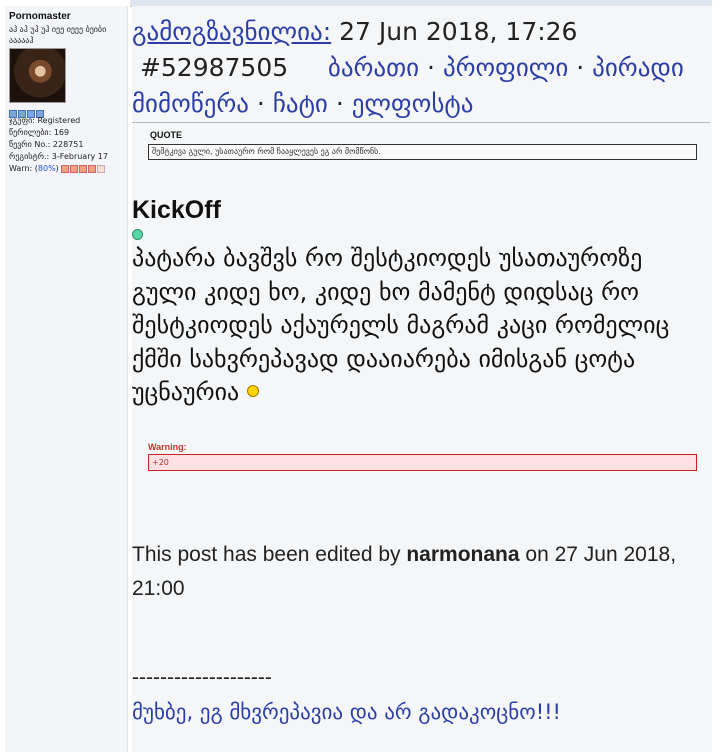 The width and height of the screenshot is (720, 752). Describe the element at coordinates (37, 75) in the screenshot. I see `avatar` at that location.